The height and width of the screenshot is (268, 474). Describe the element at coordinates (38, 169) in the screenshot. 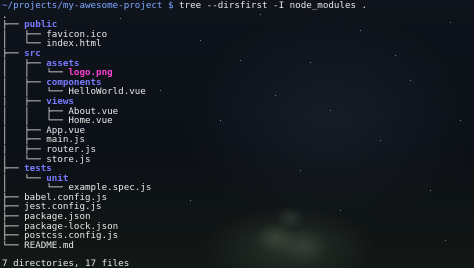

I see `directory-name: tests` at that location.